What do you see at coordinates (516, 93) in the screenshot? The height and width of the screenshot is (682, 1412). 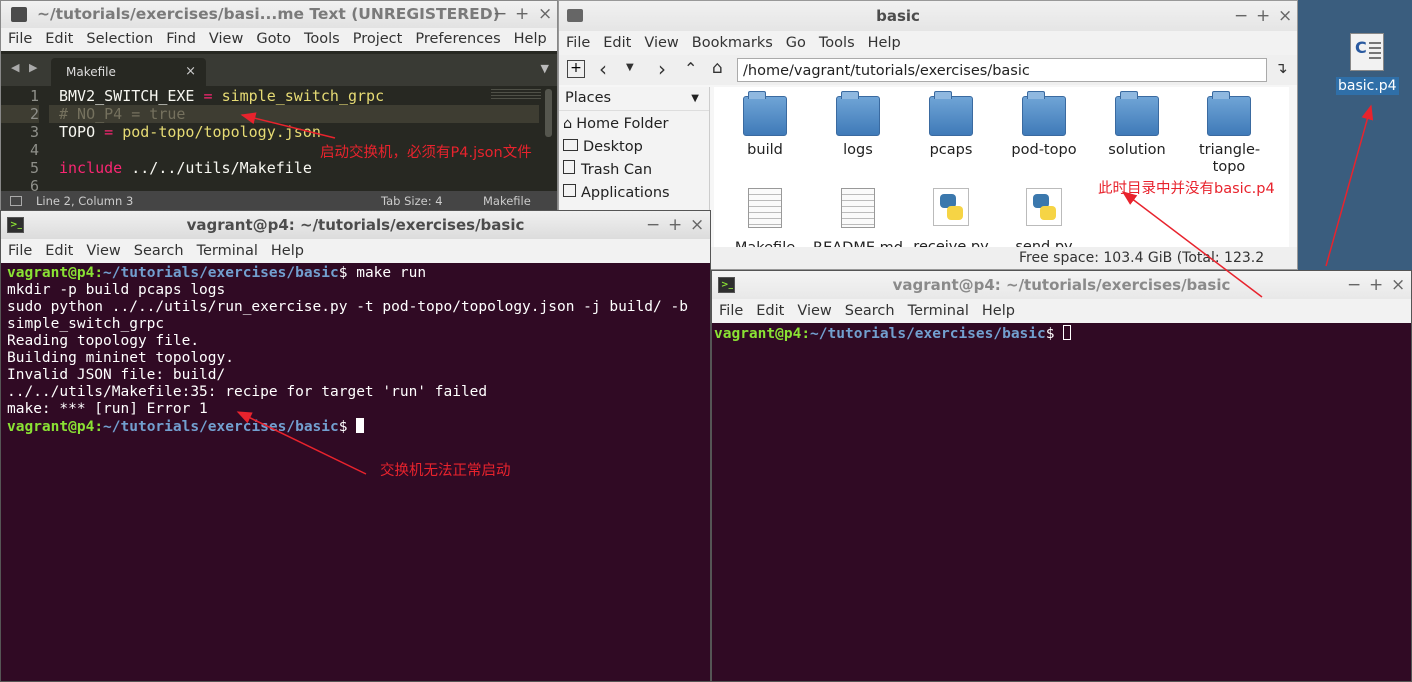 I see `minimap` at bounding box center [516, 93].